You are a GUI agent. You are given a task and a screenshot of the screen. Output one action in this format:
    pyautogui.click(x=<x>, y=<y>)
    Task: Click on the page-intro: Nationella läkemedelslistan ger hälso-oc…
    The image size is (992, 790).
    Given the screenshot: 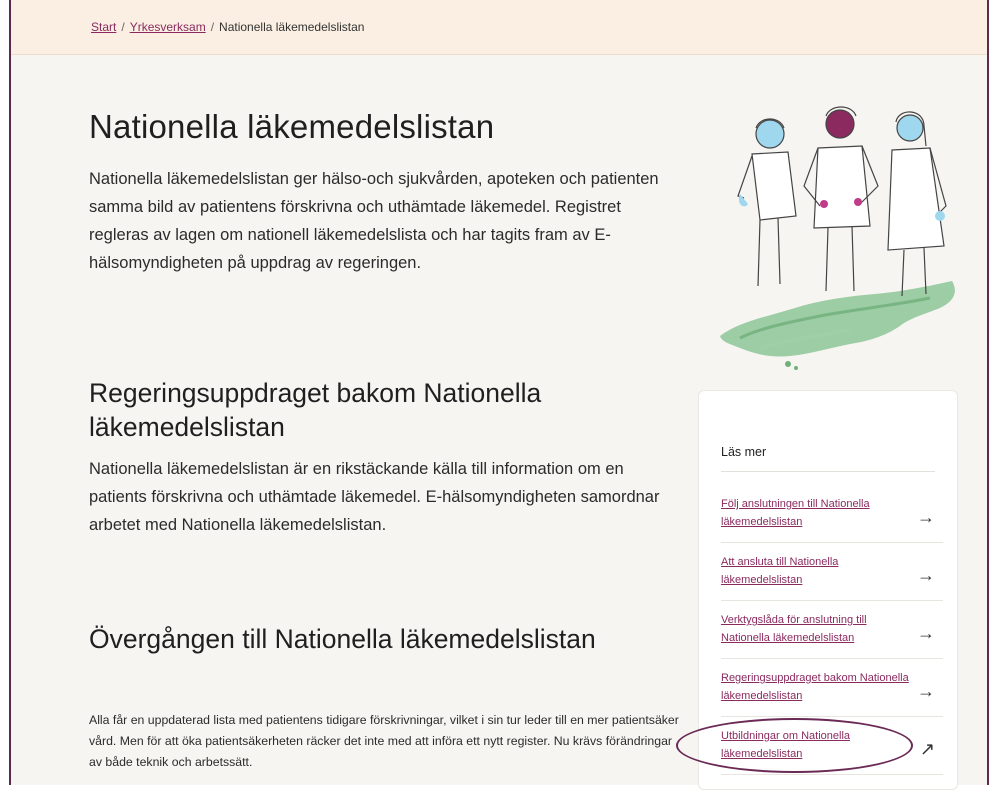 What is the action you would take?
    pyautogui.click(x=374, y=221)
    